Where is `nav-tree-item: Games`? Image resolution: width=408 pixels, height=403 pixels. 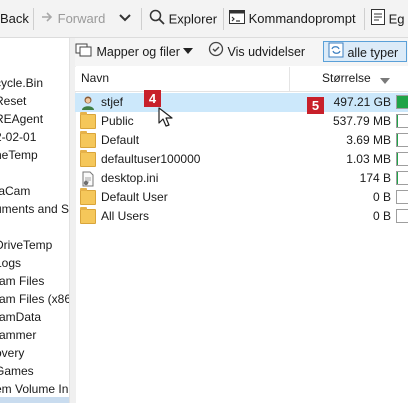
nav-tree-item: Games is located at coordinates (17, 371).